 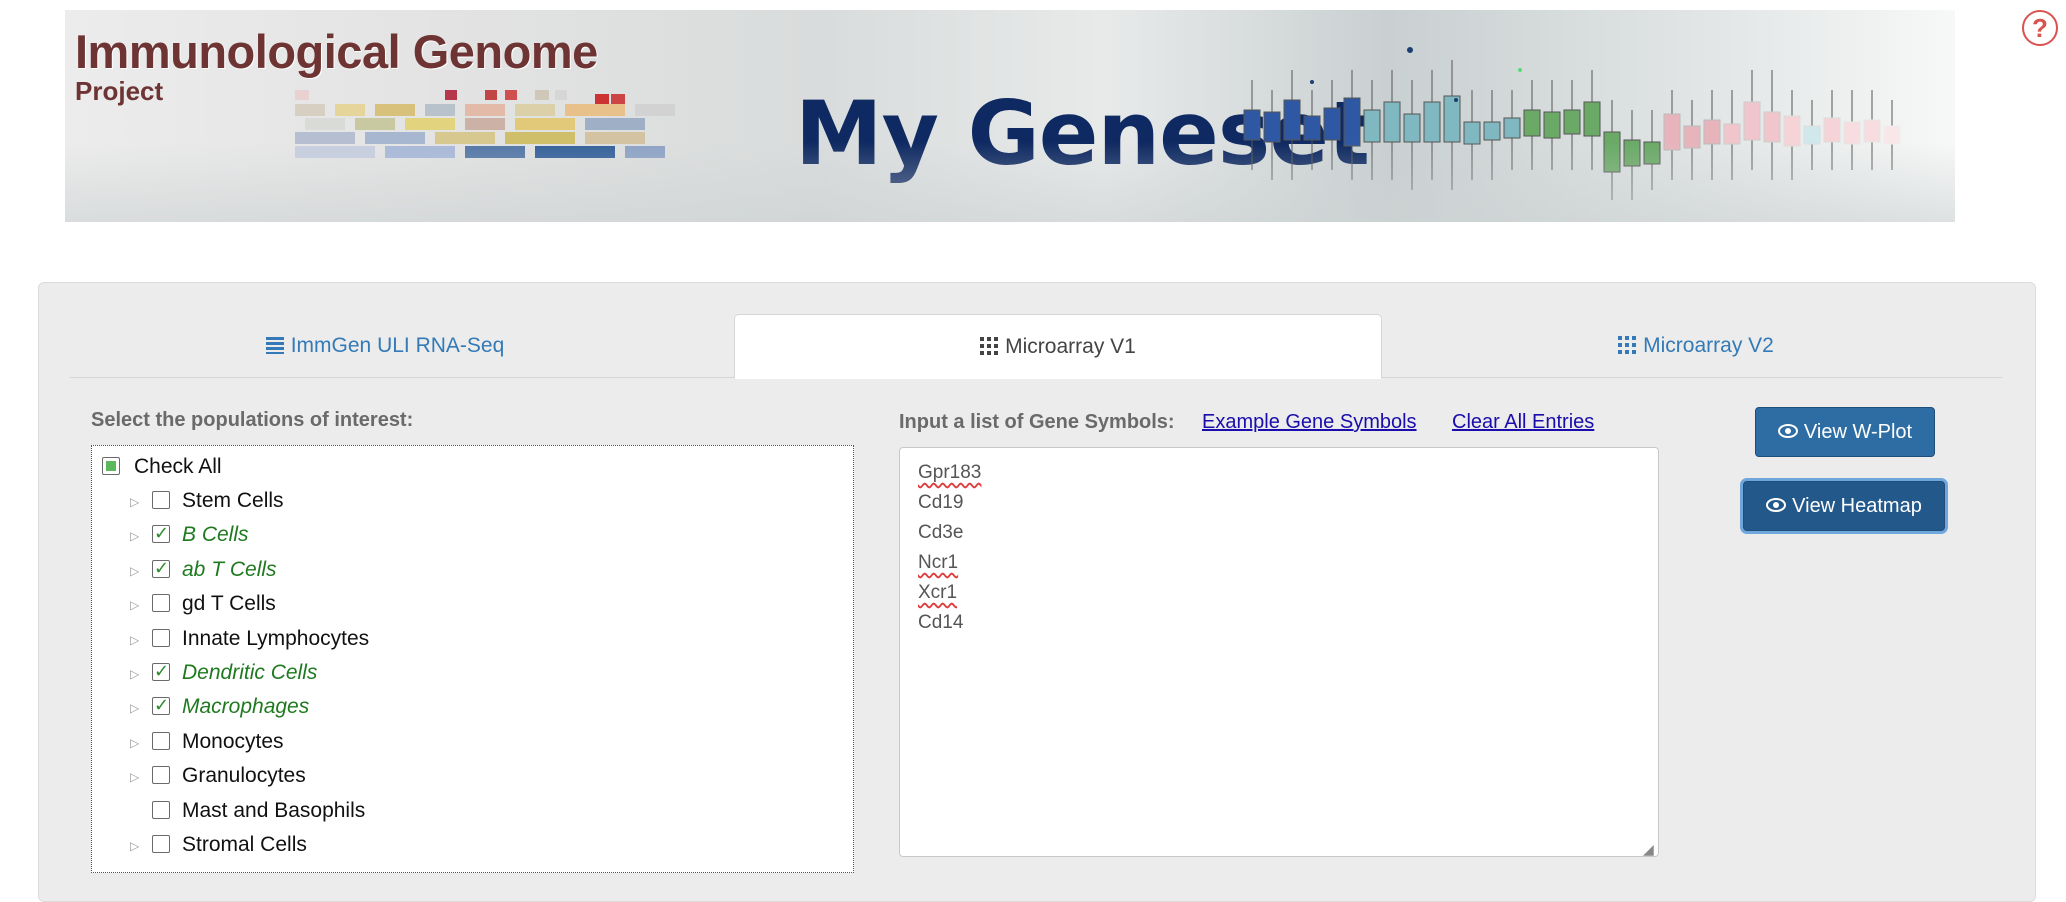 I want to click on tree-row: ▷ Innate Lymphocytes, so click(x=472, y=639).